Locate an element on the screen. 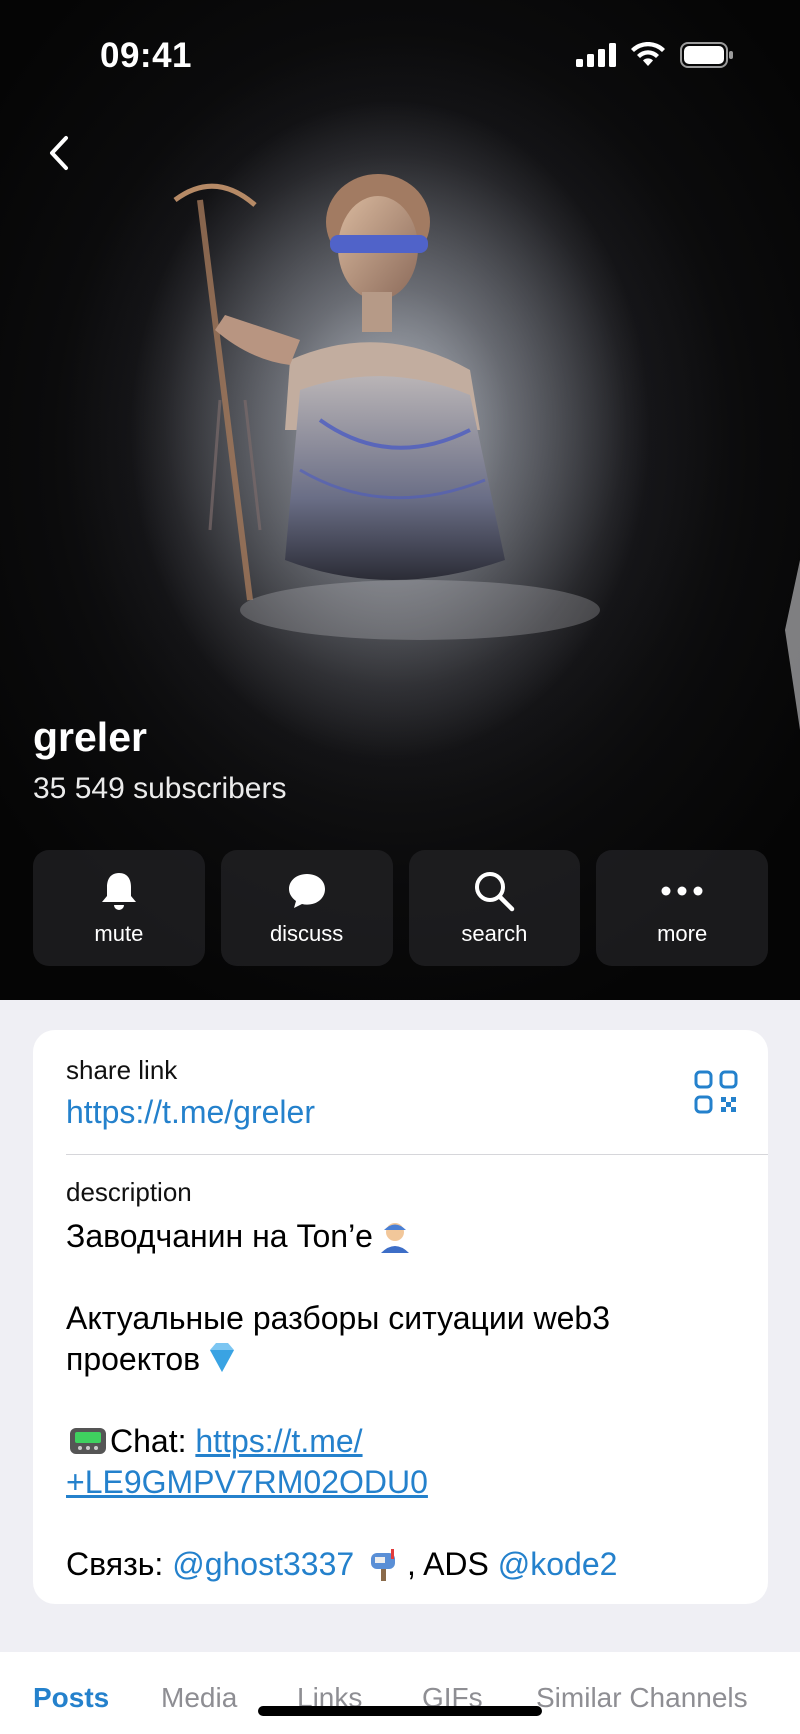 This screenshot has width=800, height=1734. tab-media: Media is located at coordinates (199, 1698).